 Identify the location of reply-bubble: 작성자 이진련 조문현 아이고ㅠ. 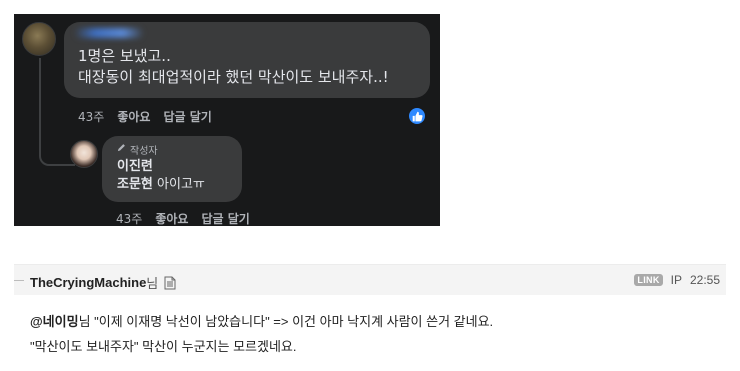
(172, 169).